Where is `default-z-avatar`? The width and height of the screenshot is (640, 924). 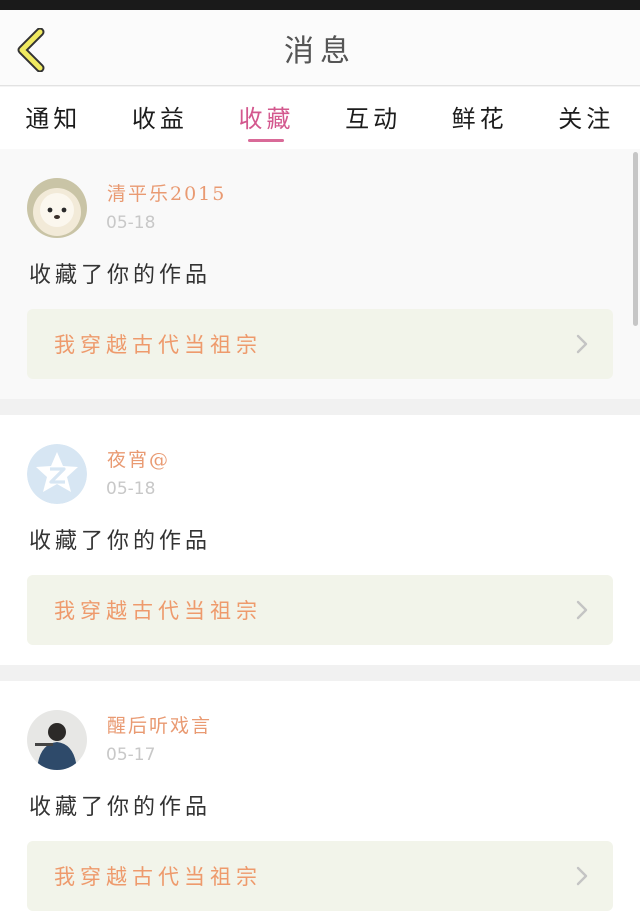
default-z-avatar is located at coordinates (57, 474).